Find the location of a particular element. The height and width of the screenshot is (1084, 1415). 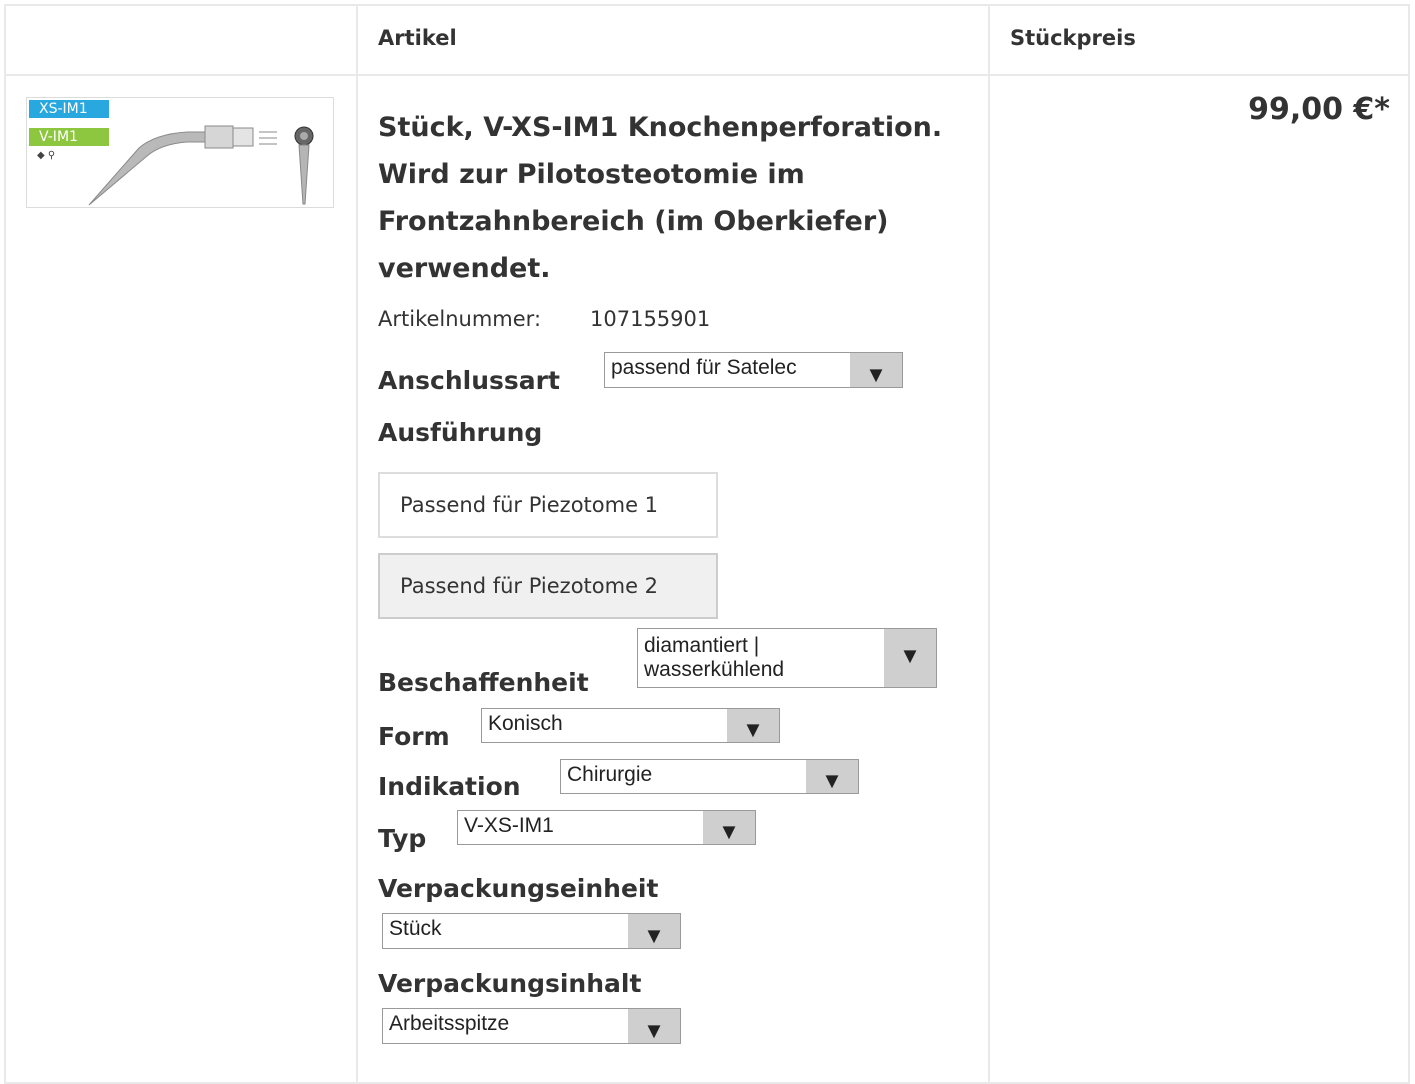

article-number-value: 107155901 is located at coordinates (650, 319).